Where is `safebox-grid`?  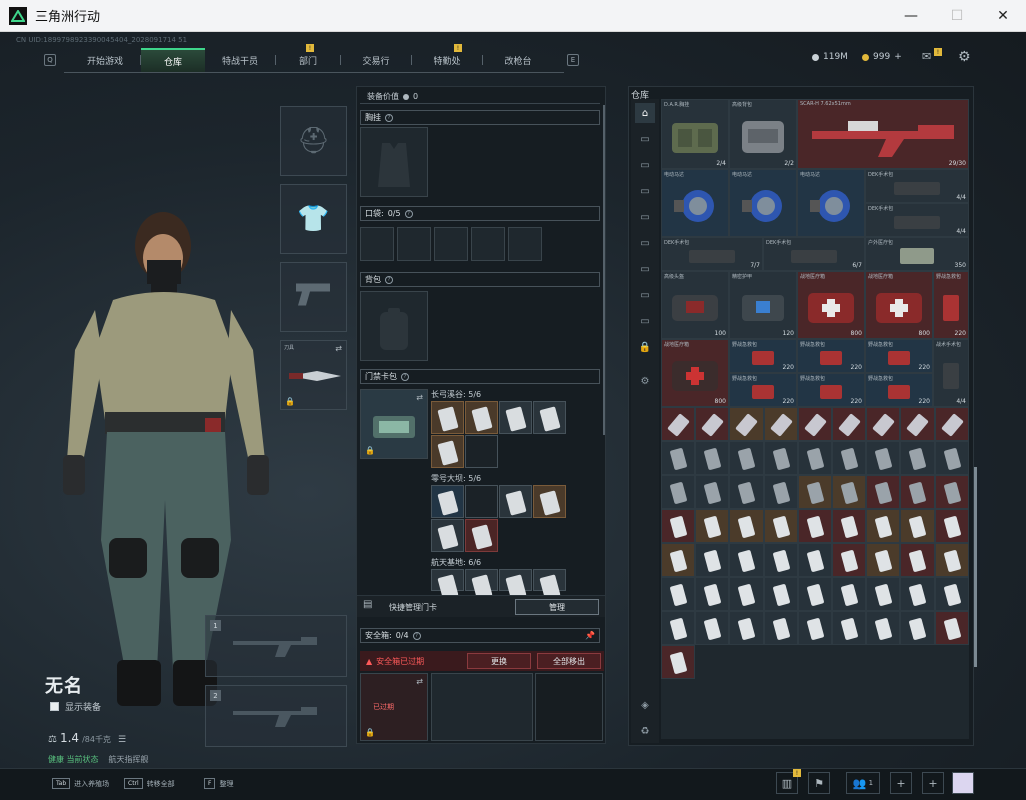 safebox-grid is located at coordinates (482, 707).